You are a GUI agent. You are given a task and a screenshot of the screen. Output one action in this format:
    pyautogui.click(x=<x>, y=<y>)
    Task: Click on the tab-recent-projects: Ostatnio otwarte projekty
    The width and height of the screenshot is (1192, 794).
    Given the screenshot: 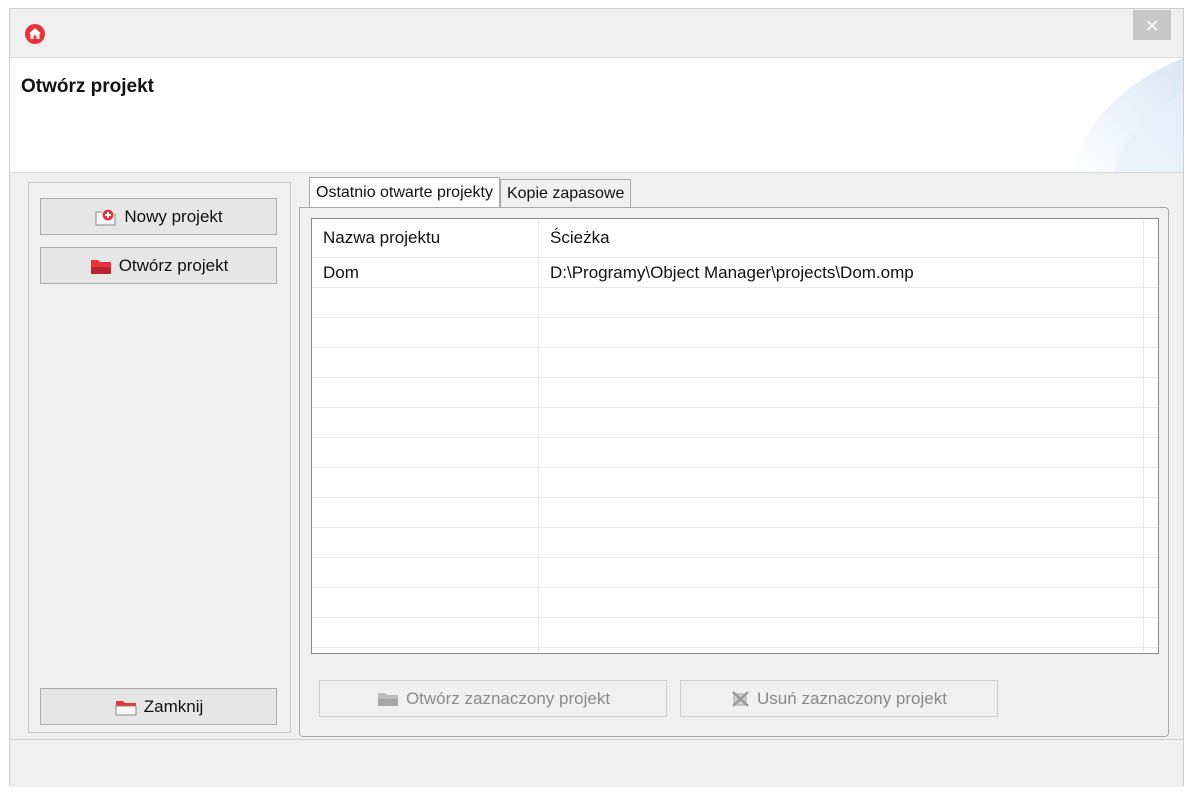 What is the action you would take?
    pyautogui.click(x=404, y=192)
    